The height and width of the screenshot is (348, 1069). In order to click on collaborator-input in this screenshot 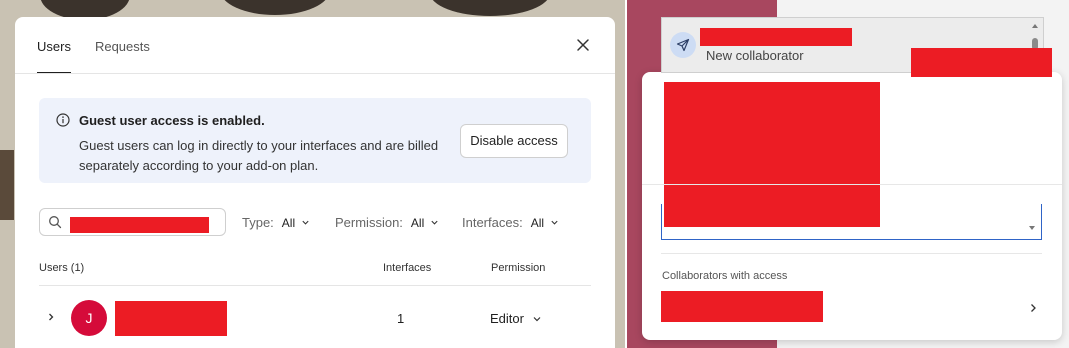, I will do `click(851, 222)`.